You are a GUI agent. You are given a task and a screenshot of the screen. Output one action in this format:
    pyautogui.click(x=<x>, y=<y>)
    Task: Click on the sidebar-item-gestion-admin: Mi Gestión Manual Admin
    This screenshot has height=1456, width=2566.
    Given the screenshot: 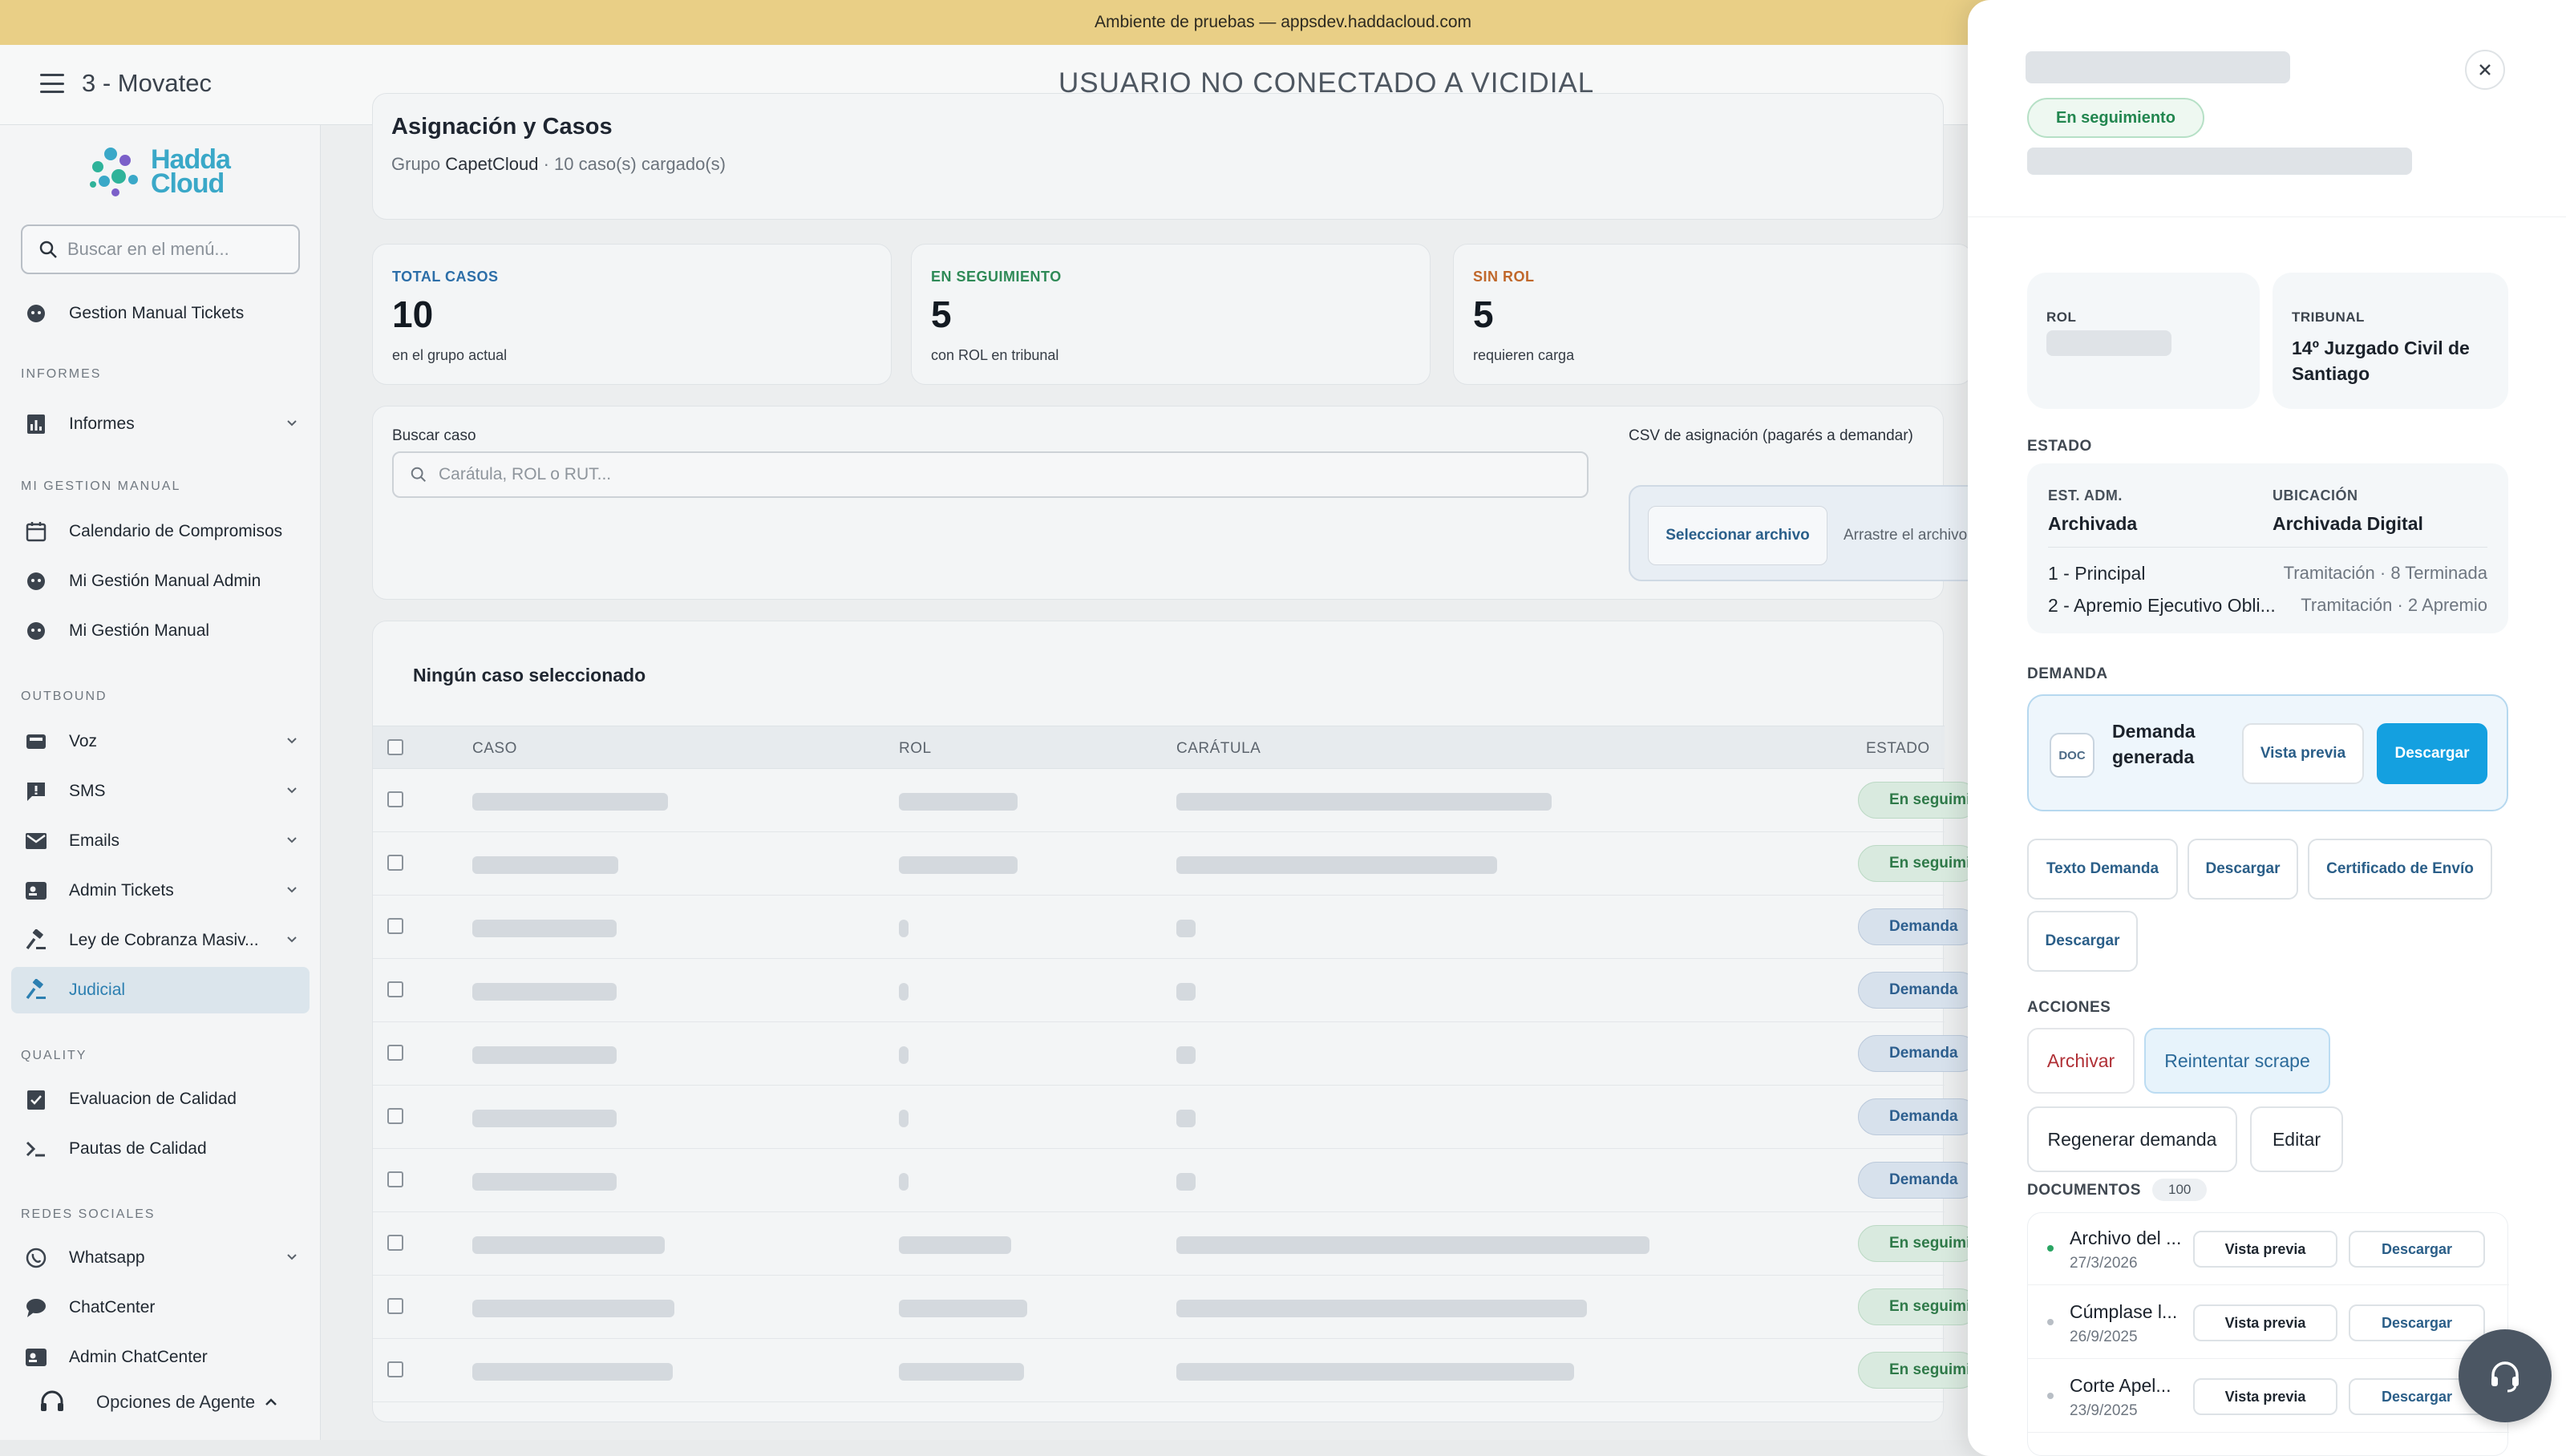 What is the action you would take?
    pyautogui.click(x=160, y=581)
    